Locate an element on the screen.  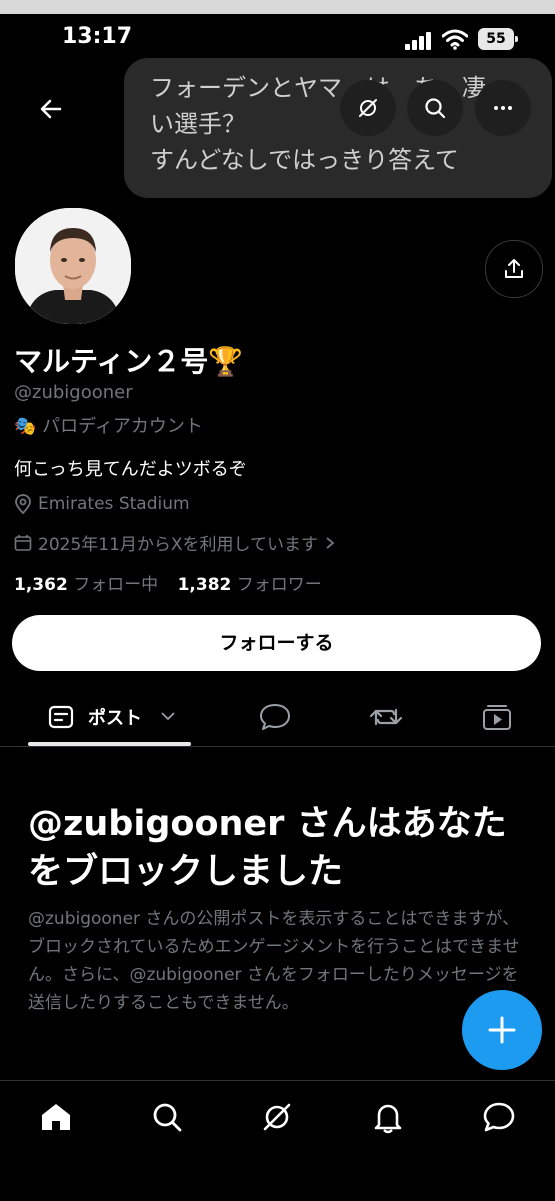
blocked-title: @zubigooner さんはあなたをブロックしました is located at coordinates (267, 848).